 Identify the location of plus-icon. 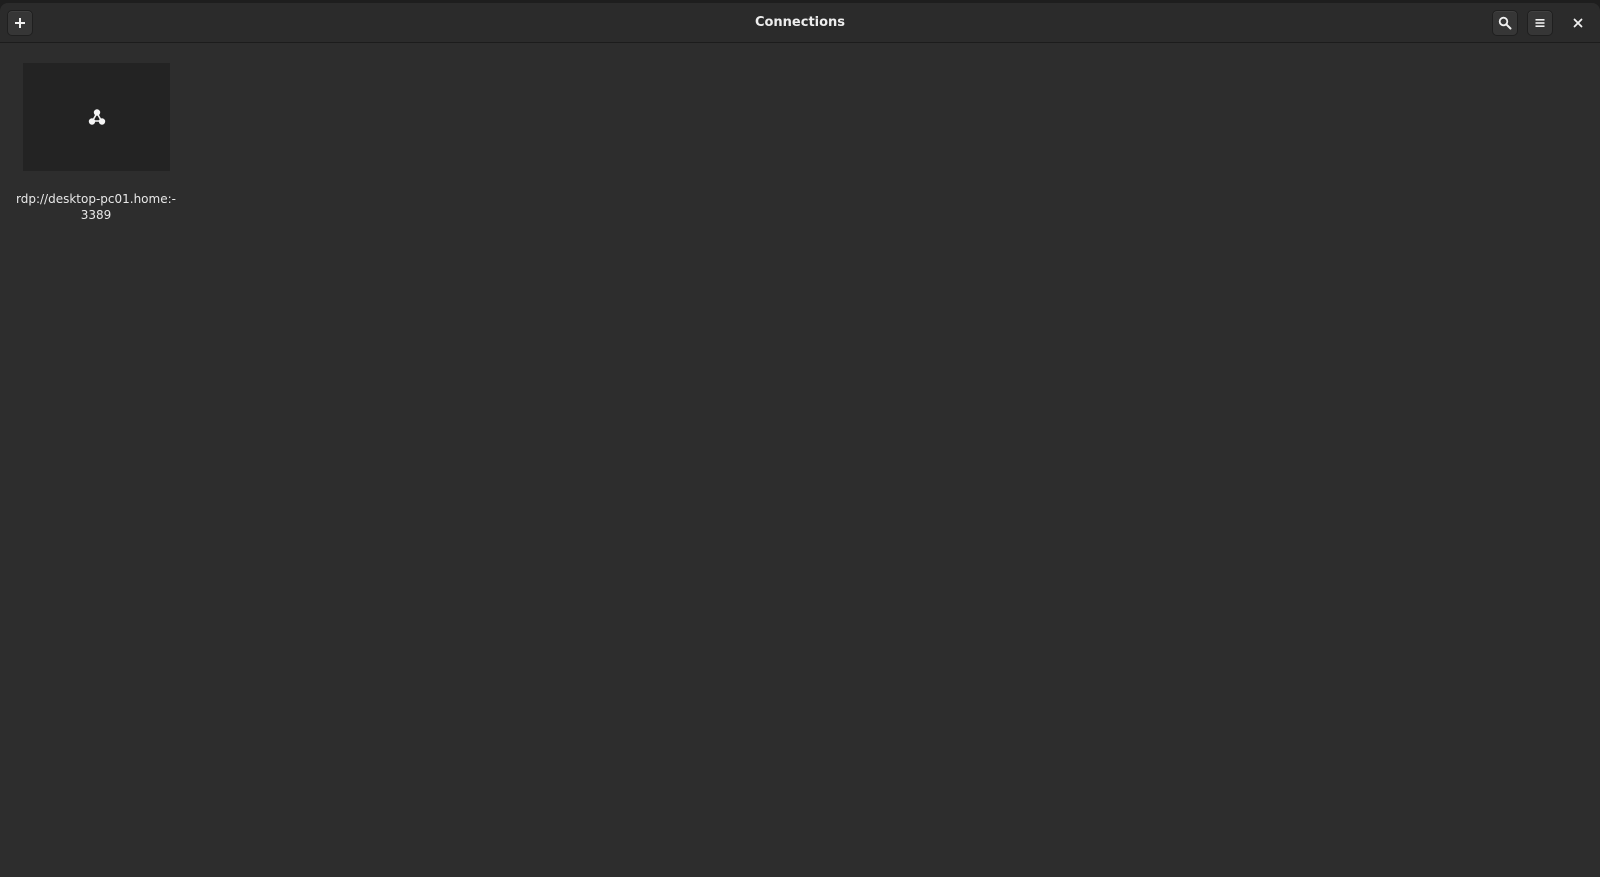
(20, 23).